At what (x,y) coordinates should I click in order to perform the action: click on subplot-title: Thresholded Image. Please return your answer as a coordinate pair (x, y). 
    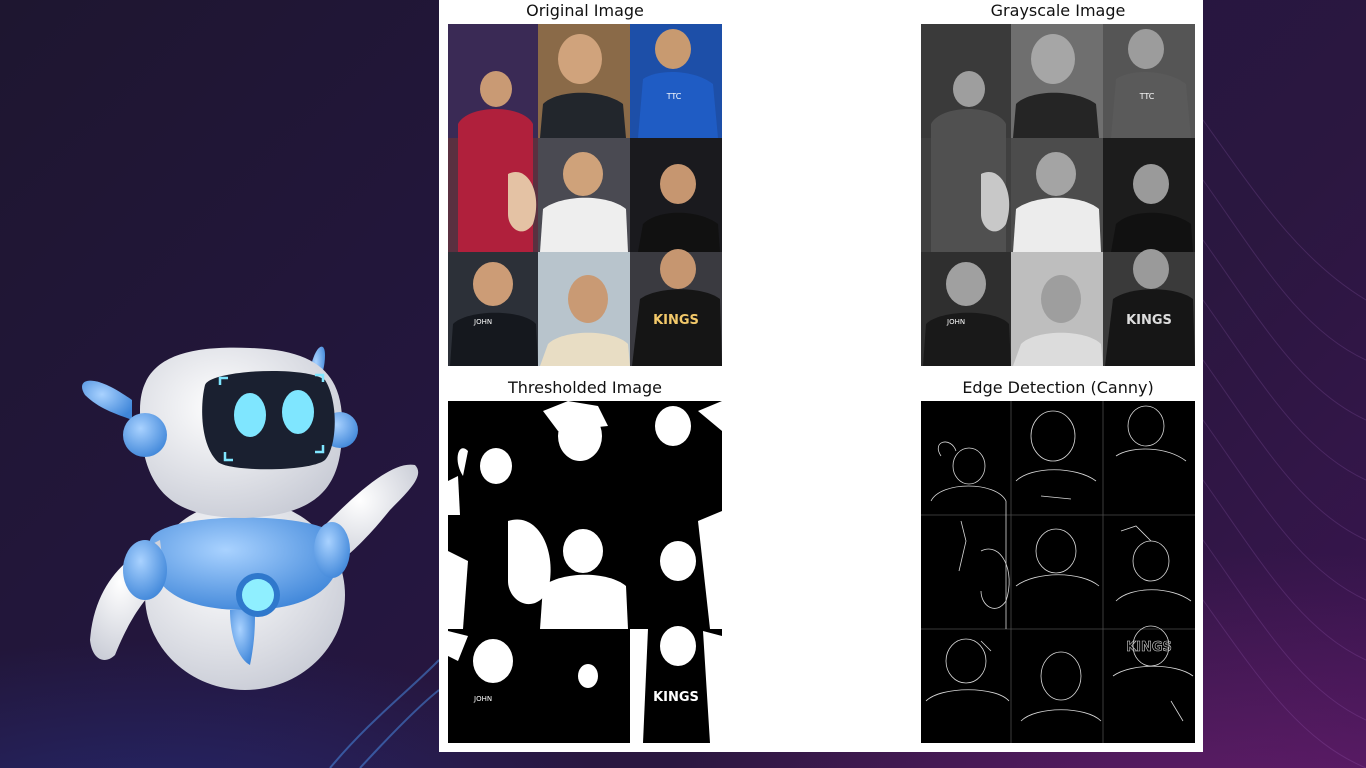
    Looking at the image, I should click on (585, 387).